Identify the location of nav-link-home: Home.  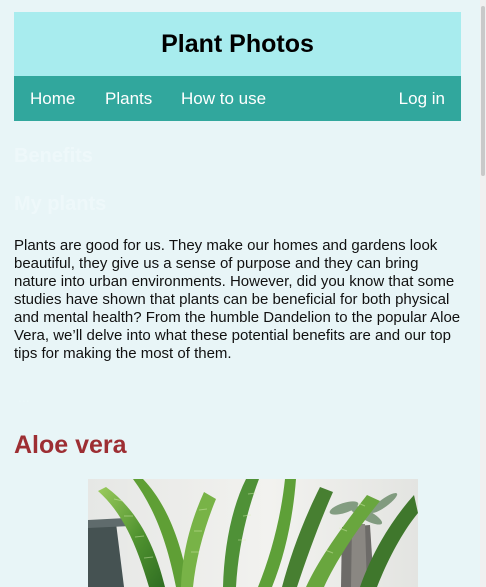
(52, 99).